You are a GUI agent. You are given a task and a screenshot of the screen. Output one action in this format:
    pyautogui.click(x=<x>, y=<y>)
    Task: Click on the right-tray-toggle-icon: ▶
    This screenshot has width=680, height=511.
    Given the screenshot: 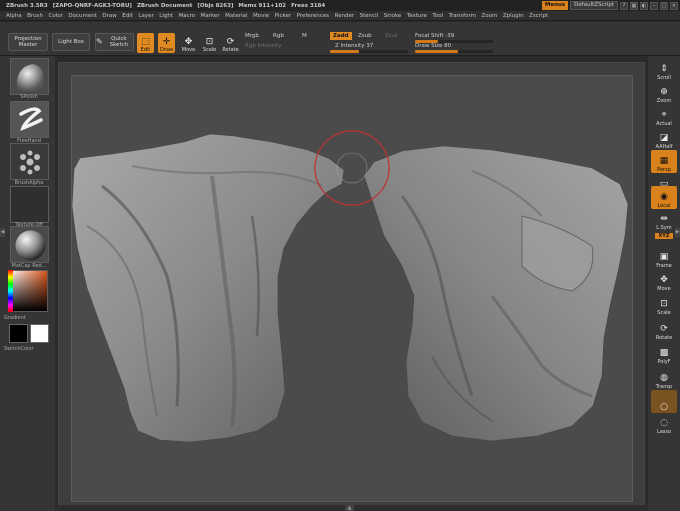 What is the action you would take?
    pyautogui.click(x=677, y=232)
    